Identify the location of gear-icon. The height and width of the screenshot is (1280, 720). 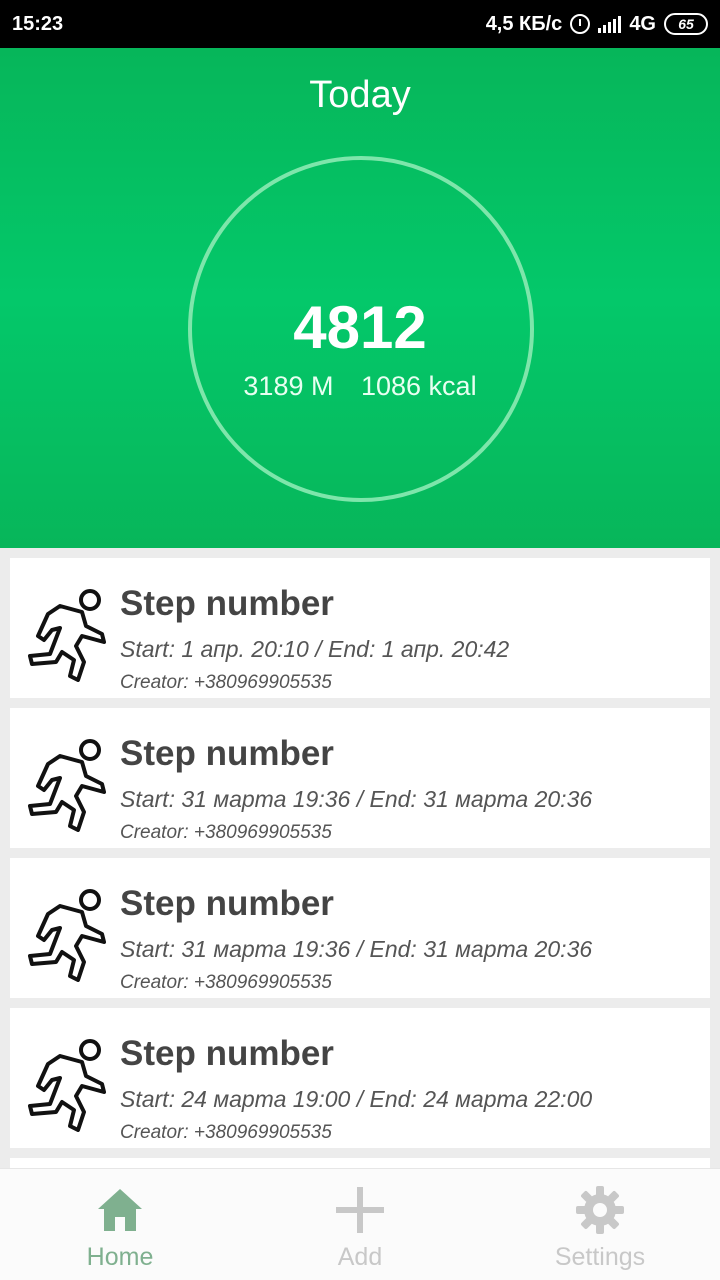
(600, 1210).